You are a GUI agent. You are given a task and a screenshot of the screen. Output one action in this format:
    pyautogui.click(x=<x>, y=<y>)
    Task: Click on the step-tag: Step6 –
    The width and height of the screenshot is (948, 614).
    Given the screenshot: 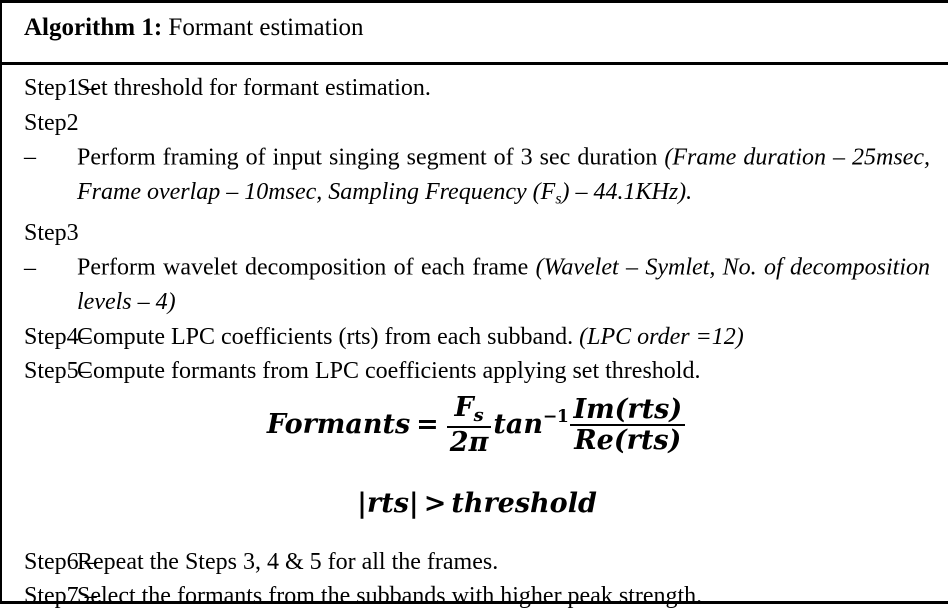 What is the action you would take?
    pyautogui.click(x=60, y=561)
    